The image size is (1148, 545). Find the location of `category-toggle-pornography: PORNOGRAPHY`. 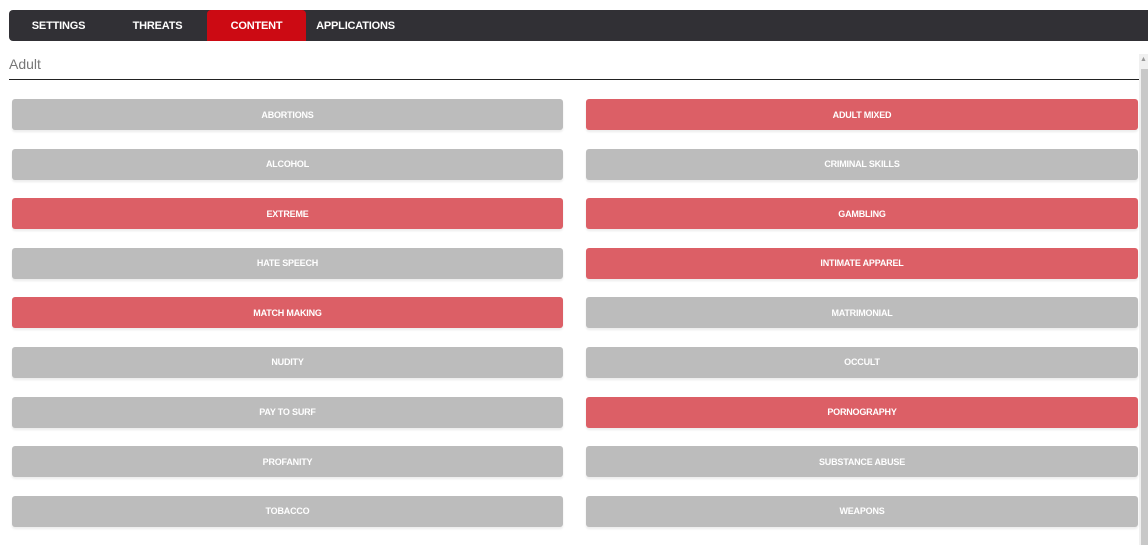

category-toggle-pornography: PORNOGRAPHY is located at coordinates (862, 412).